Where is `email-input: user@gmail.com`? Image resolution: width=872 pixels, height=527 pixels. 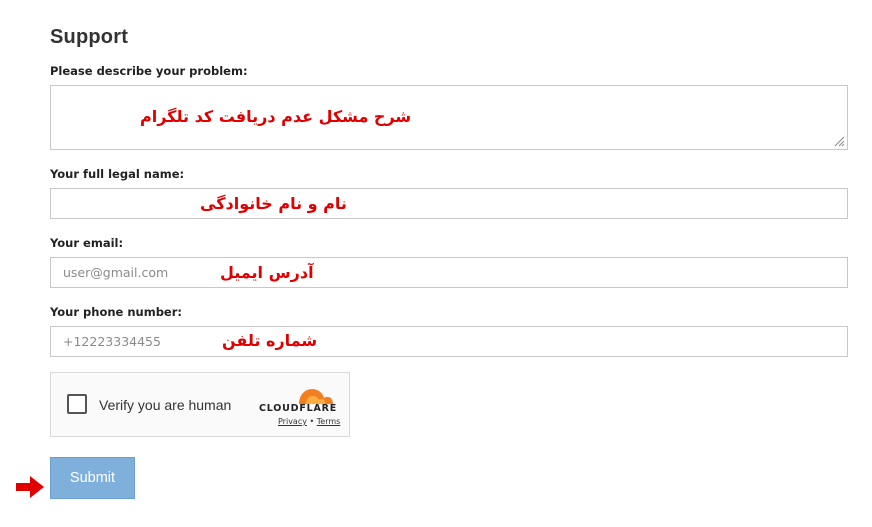
email-input: user@gmail.com is located at coordinates (449, 272).